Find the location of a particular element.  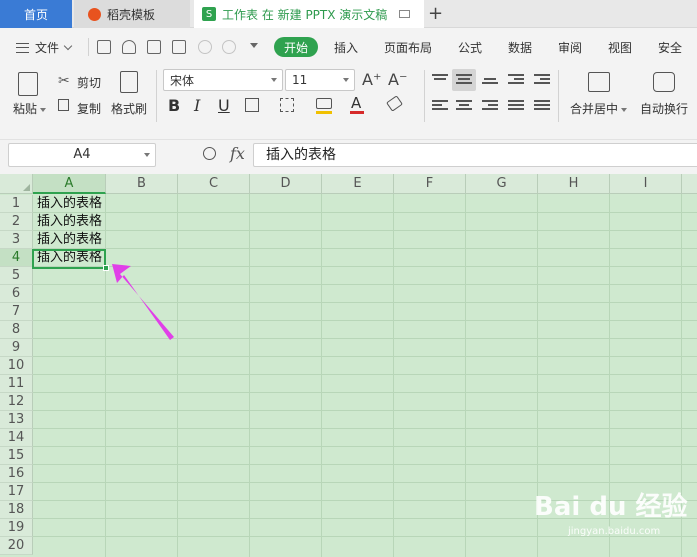

align-left-icon is located at coordinates (440, 106).